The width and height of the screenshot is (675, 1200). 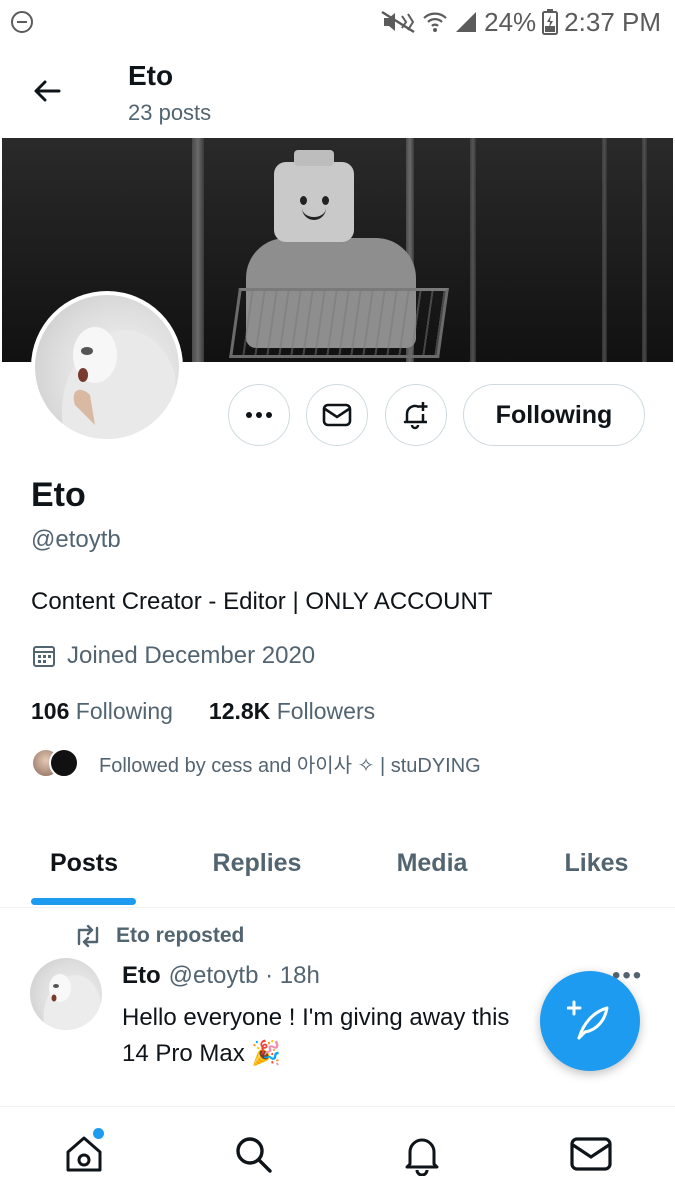 What do you see at coordinates (244, 975) in the screenshot?
I see `post-author-meta: @etoytb · 18h` at bounding box center [244, 975].